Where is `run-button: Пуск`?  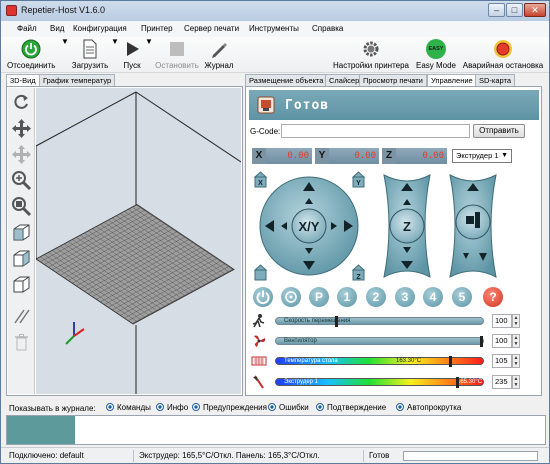
run-button: Пуск is located at coordinates (132, 54).